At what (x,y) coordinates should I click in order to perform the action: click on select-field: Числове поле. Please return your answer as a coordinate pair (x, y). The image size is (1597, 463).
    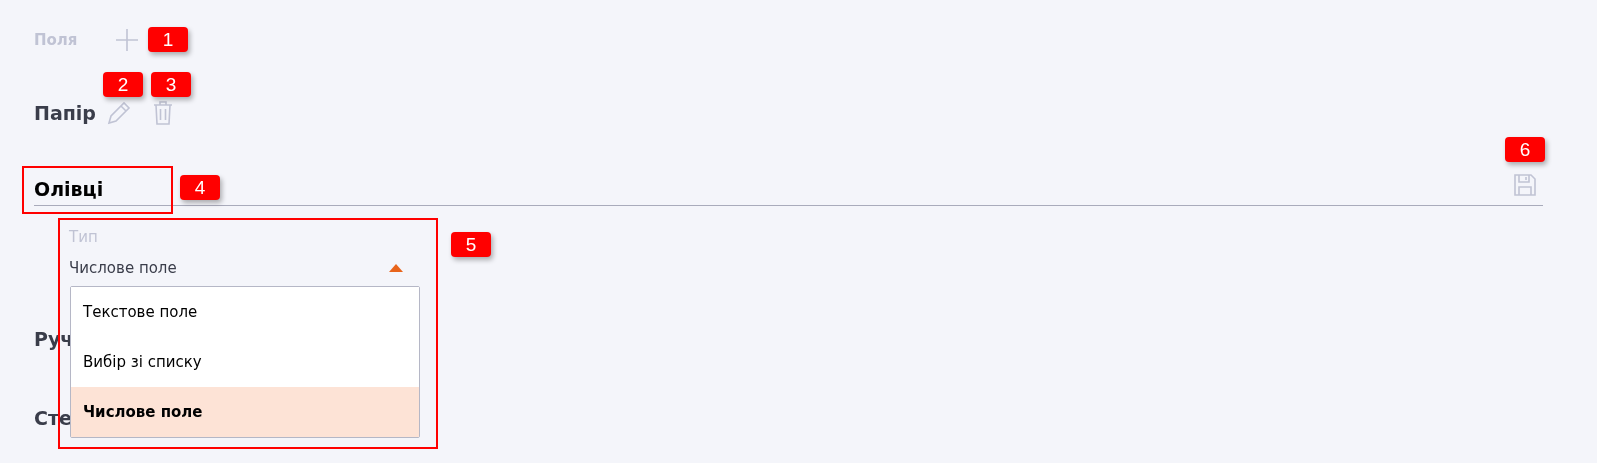
    Looking at the image, I should click on (244, 267).